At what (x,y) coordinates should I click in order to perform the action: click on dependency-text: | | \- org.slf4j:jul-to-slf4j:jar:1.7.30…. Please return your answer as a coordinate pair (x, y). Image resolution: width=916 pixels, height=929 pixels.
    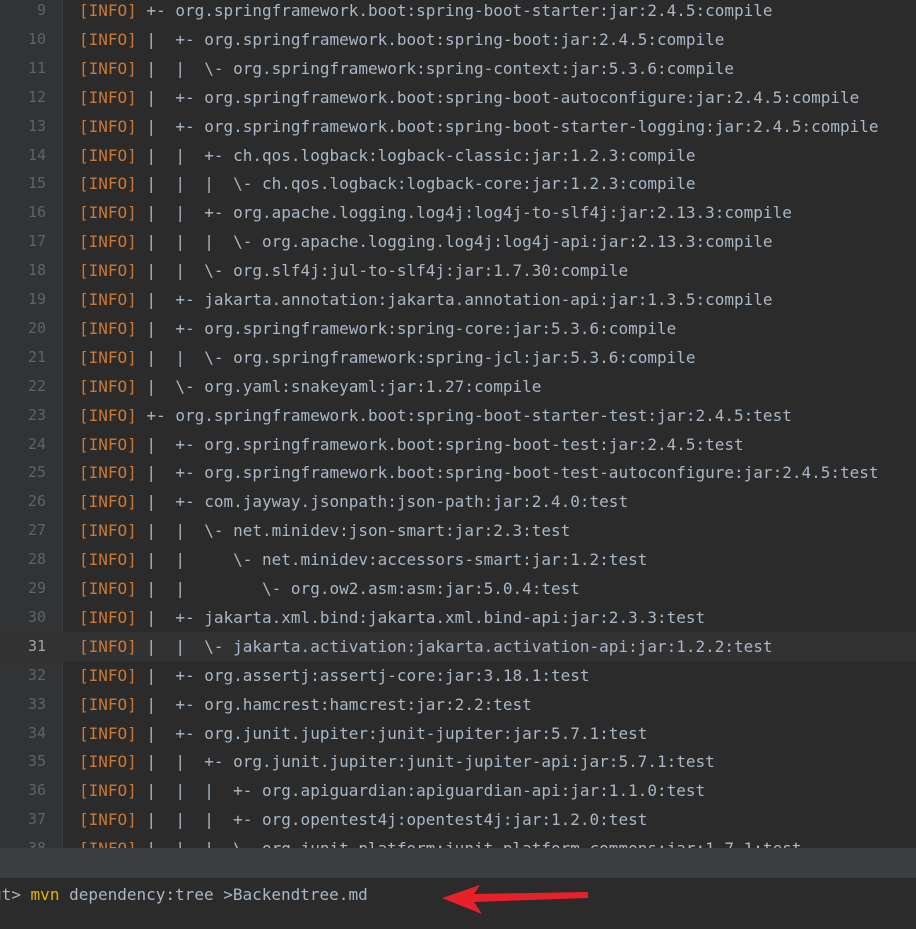
    Looking at the image, I should click on (382, 271).